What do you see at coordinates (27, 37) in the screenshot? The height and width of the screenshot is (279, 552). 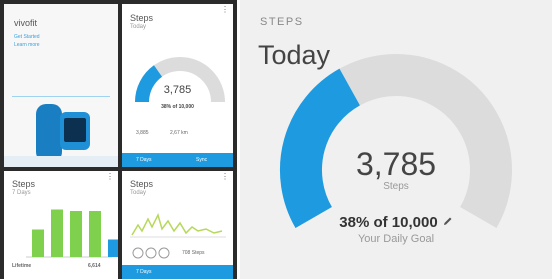 I see `get-started-link: Get Started` at bounding box center [27, 37].